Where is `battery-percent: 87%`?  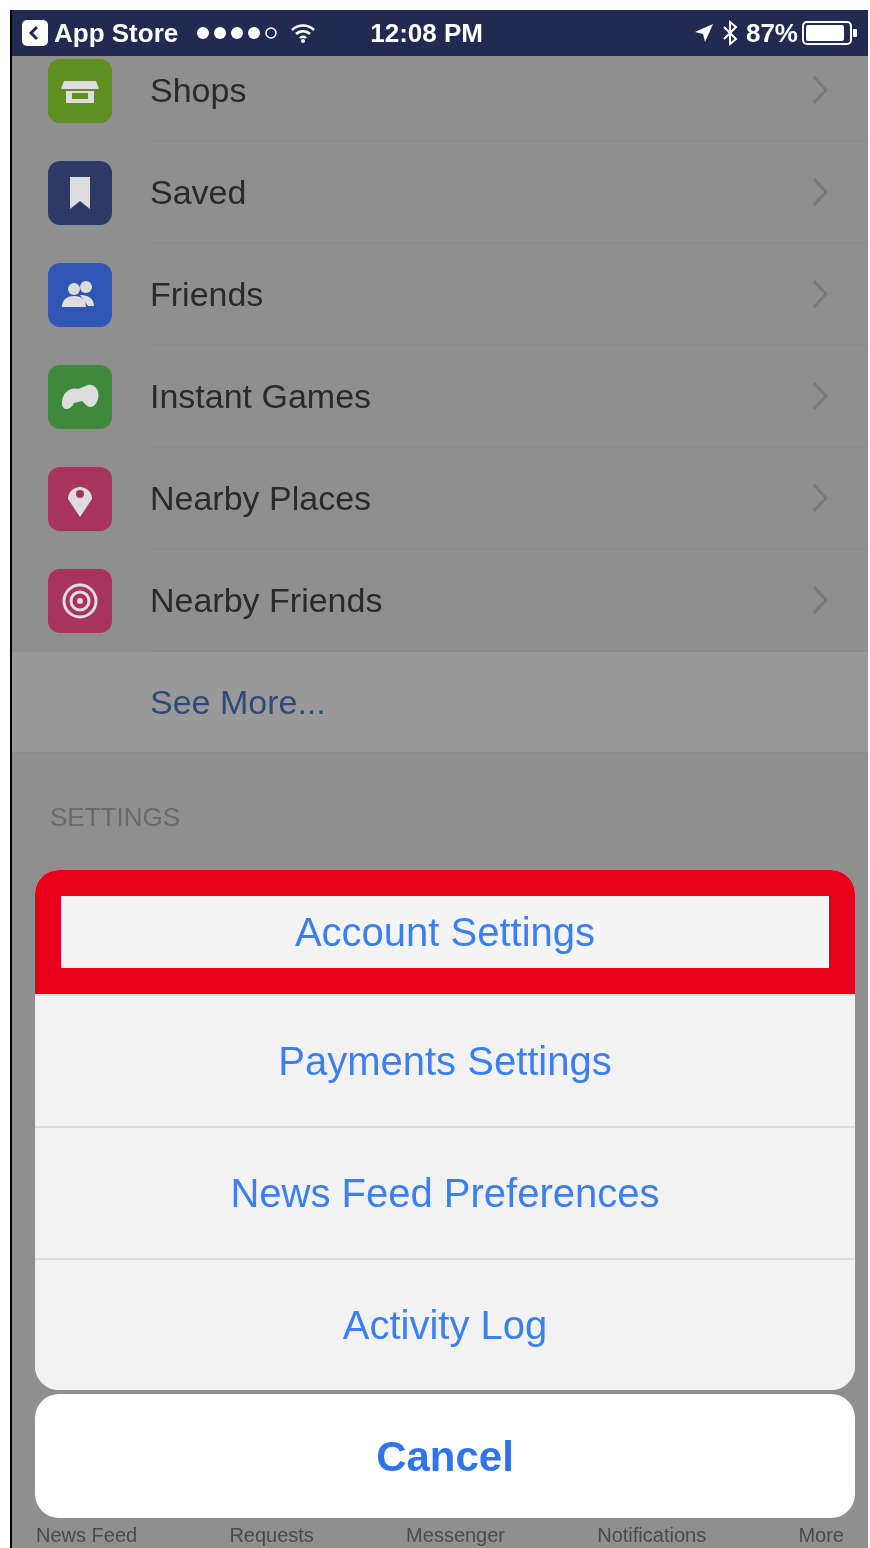
battery-percent: 87% is located at coordinates (771, 33).